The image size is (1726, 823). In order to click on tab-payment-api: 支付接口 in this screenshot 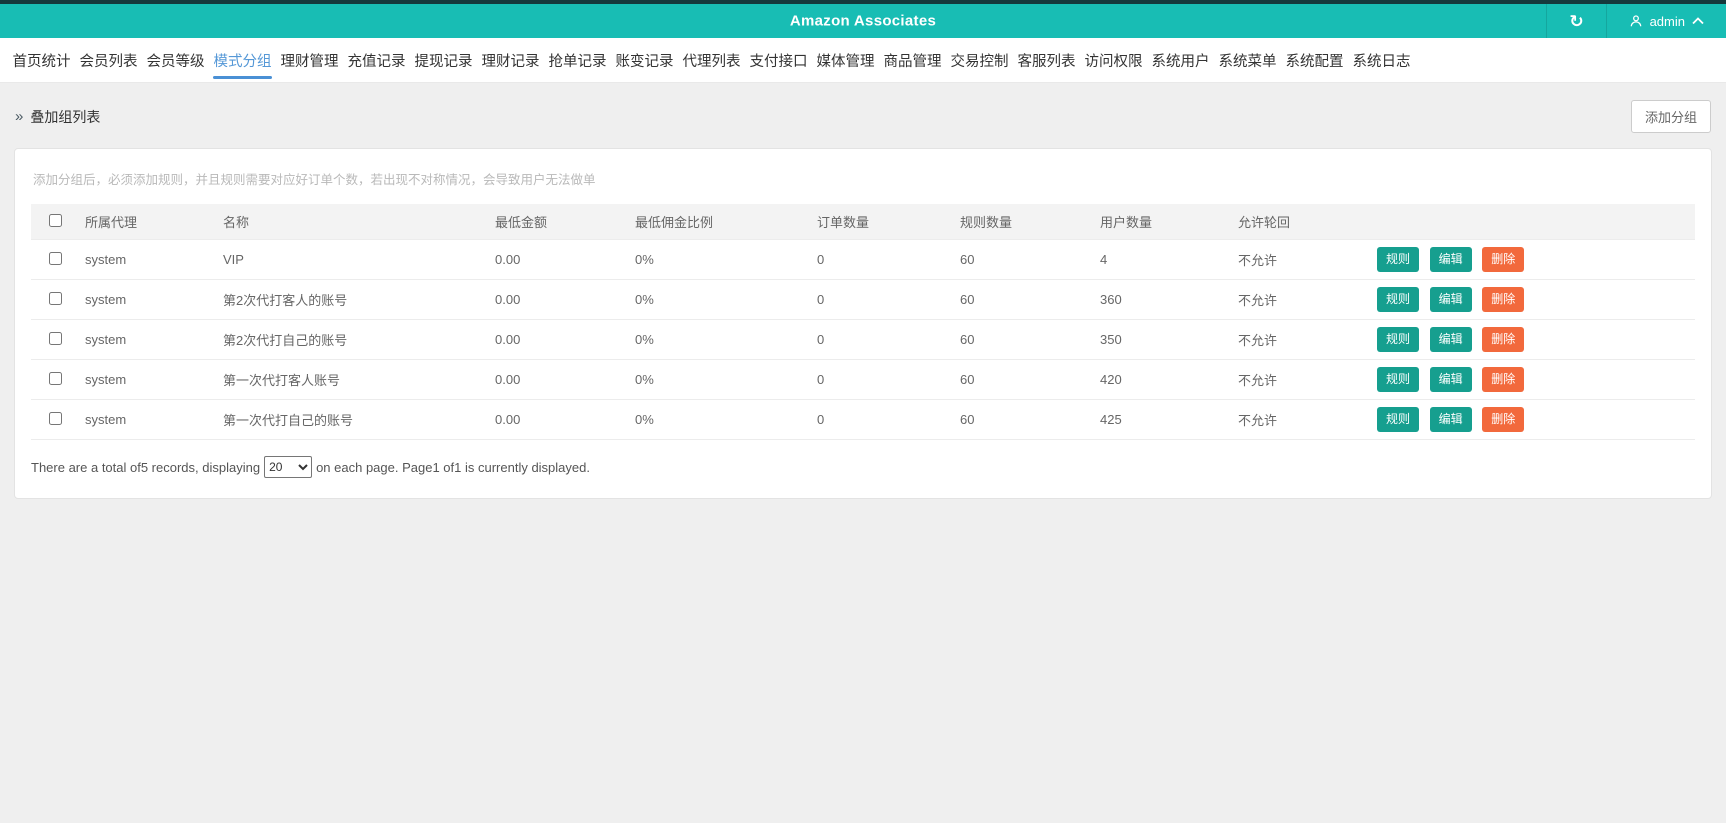, I will do `click(778, 60)`.